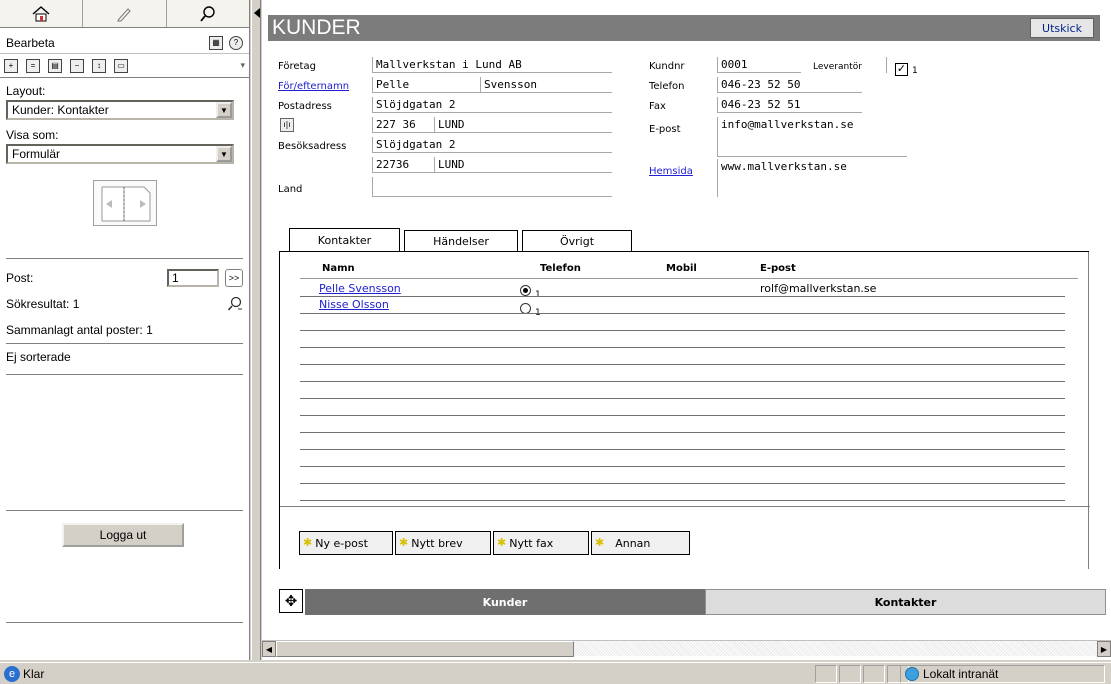  I want to click on contact-name-link: Pelle Svensson, so click(360, 288).